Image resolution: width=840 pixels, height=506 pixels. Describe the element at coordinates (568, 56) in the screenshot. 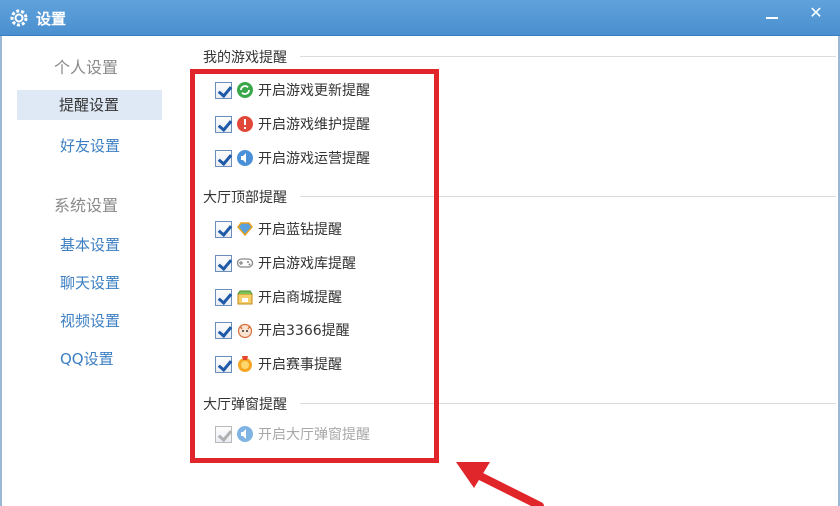

I see `section-divider` at that location.